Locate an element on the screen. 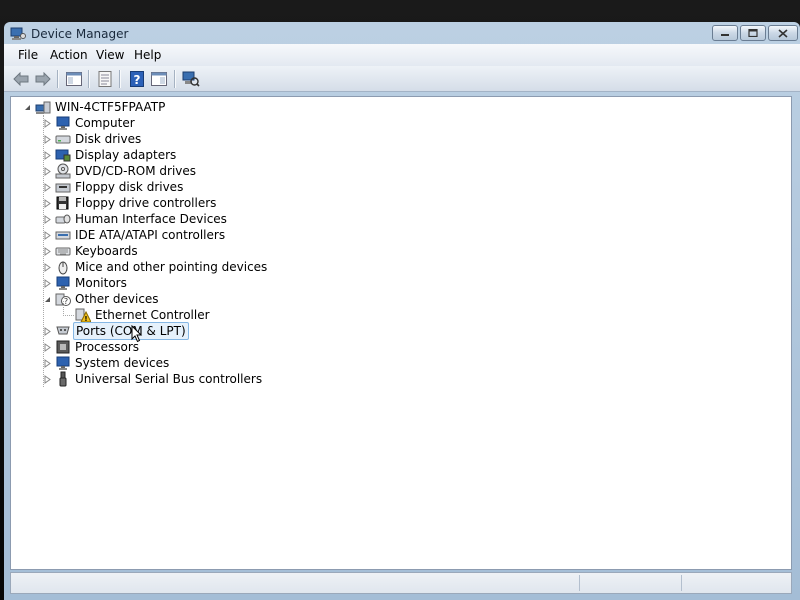 The image size is (800, 600). tree-category-processors: Processors is located at coordinates (98, 347).